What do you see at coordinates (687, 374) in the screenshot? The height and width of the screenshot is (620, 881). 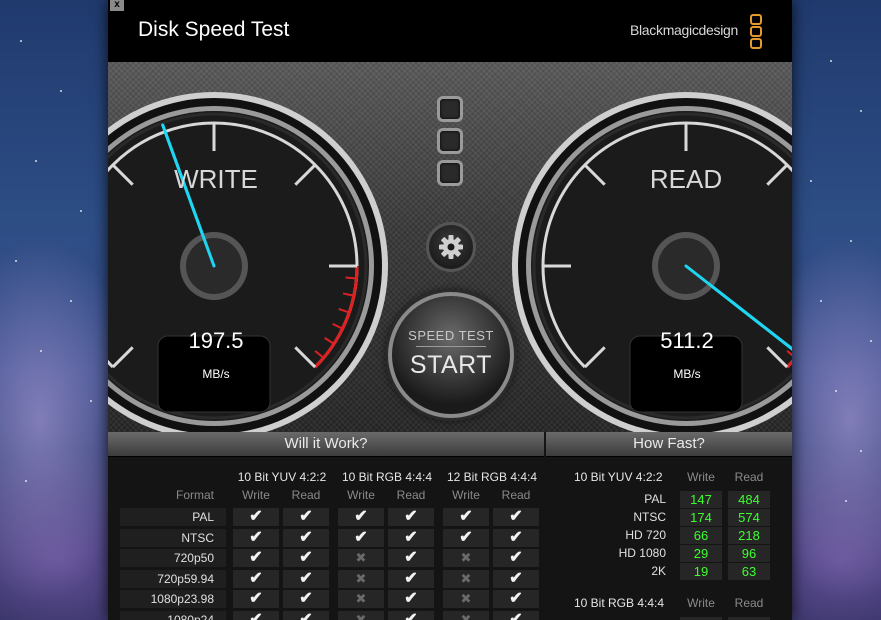 I see `read-speed-unit: MB/s` at bounding box center [687, 374].